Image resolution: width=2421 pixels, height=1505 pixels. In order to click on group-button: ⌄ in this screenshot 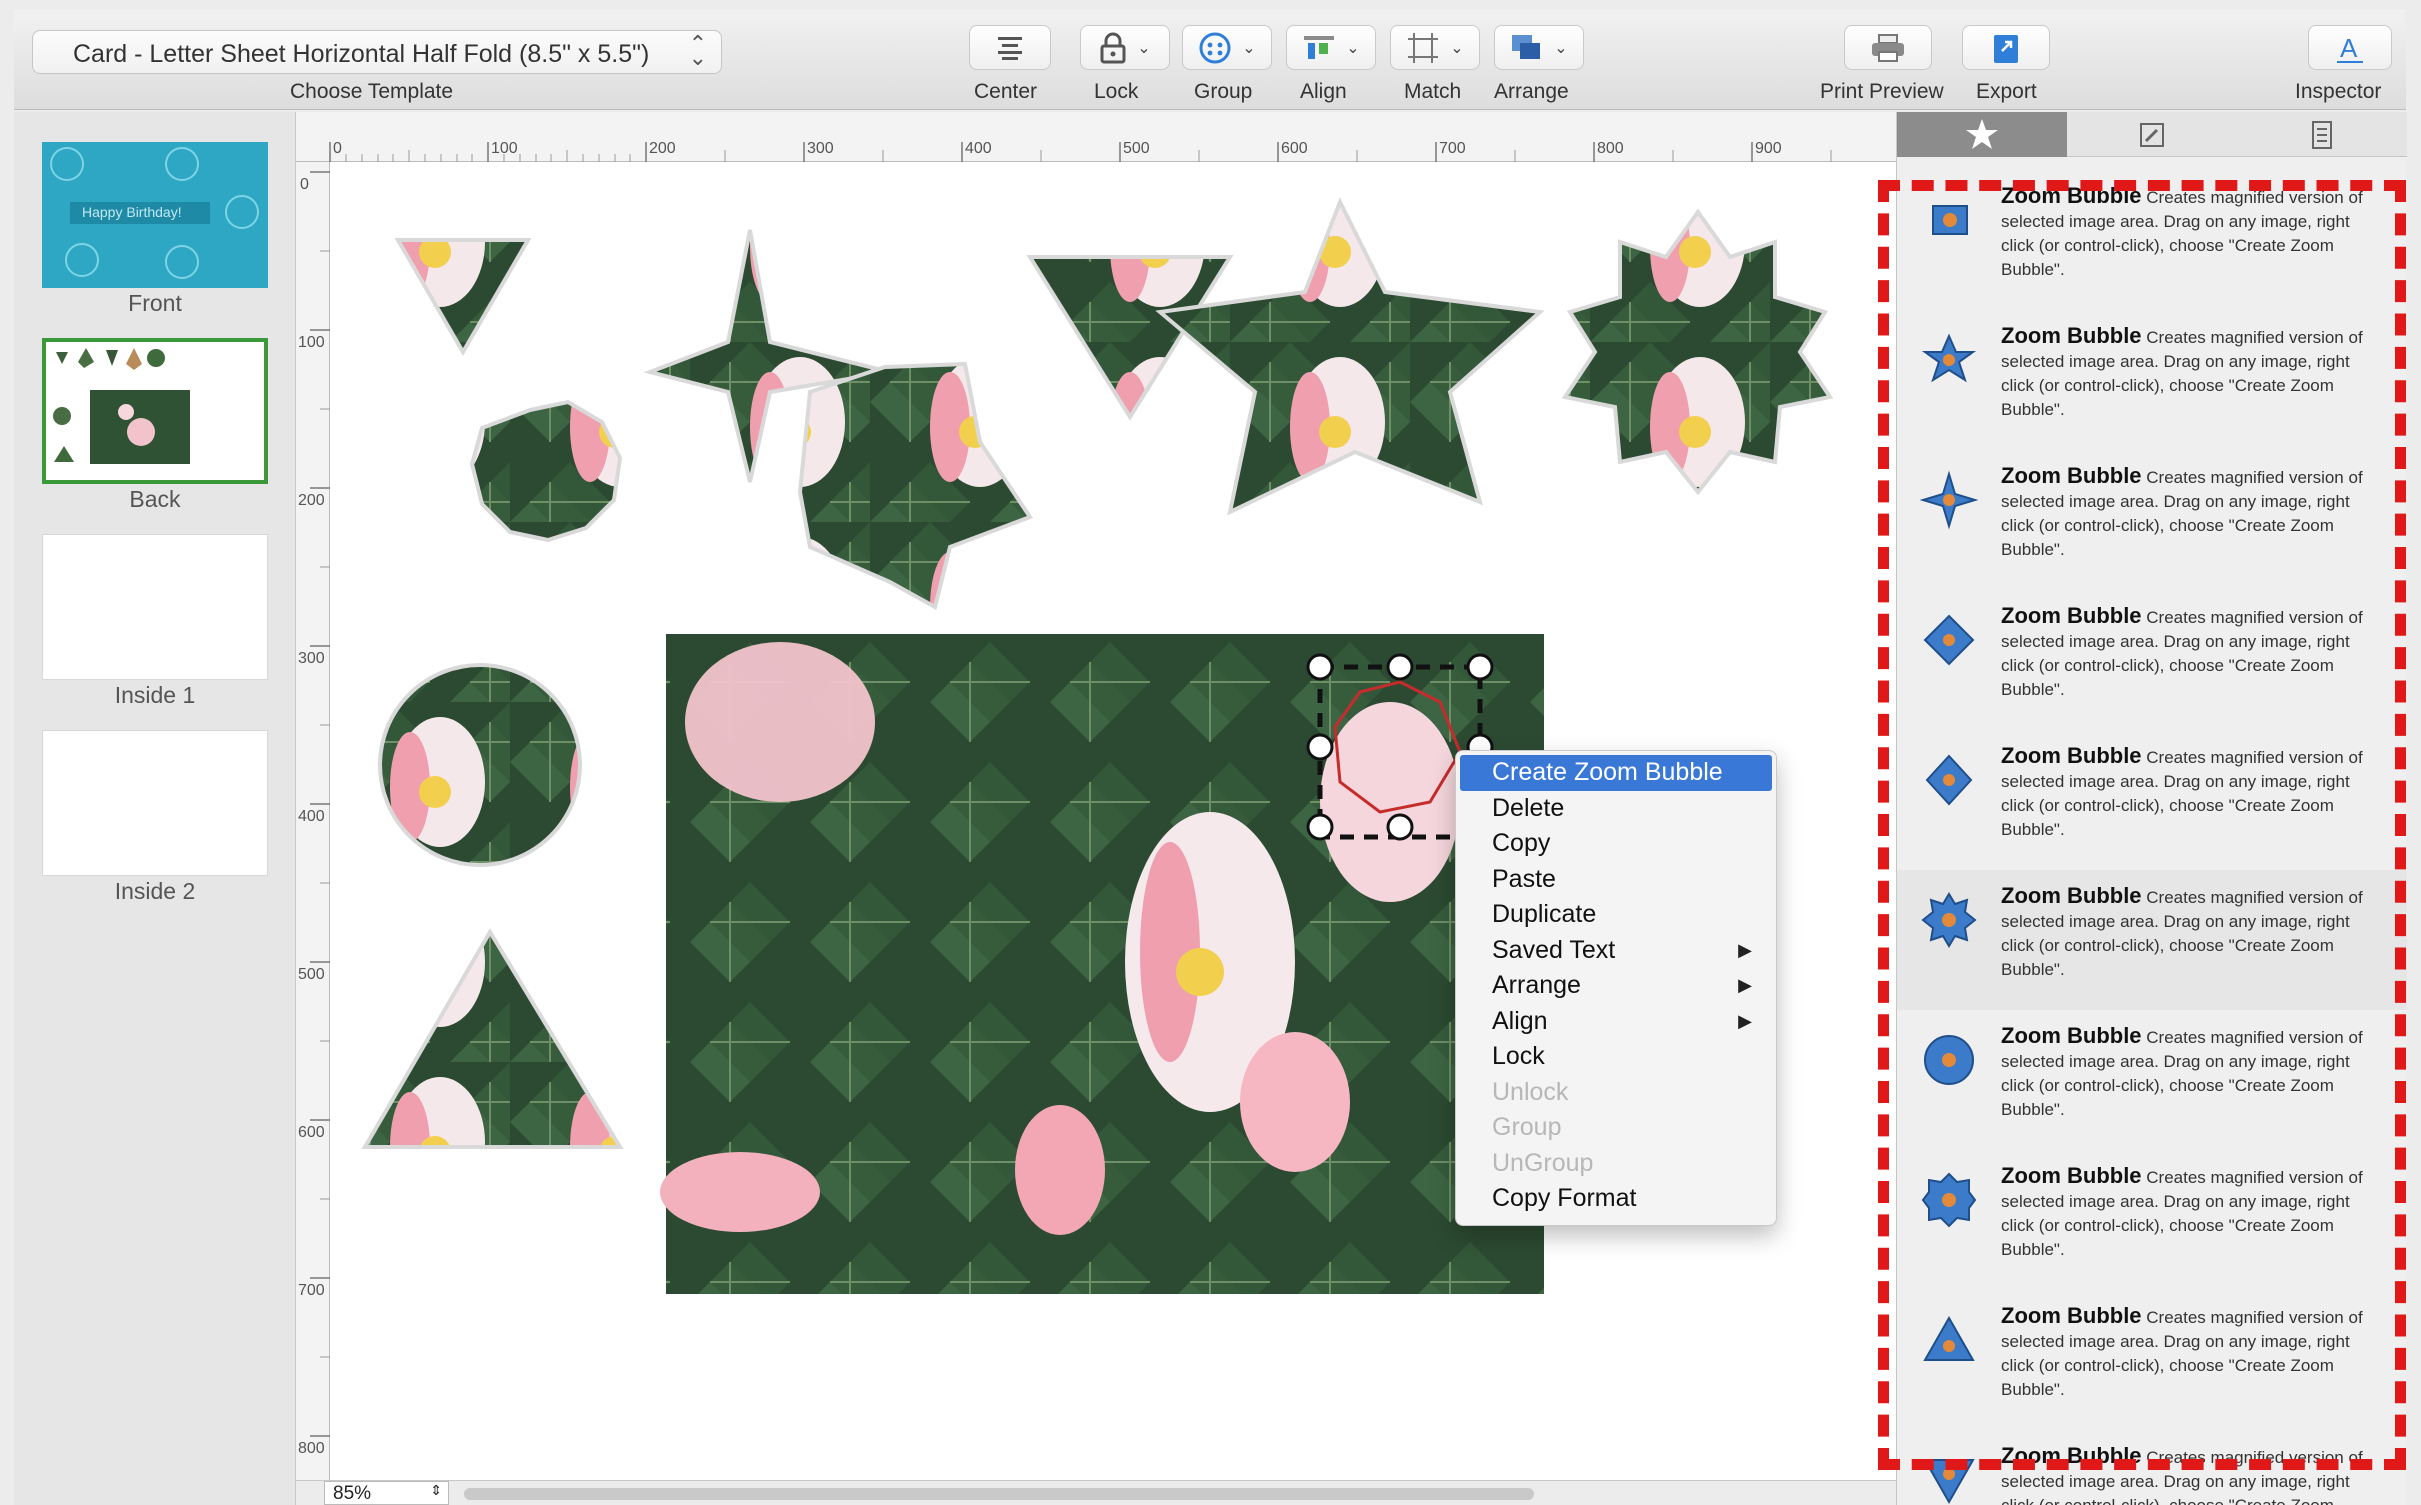, I will do `click(1227, 47)`.